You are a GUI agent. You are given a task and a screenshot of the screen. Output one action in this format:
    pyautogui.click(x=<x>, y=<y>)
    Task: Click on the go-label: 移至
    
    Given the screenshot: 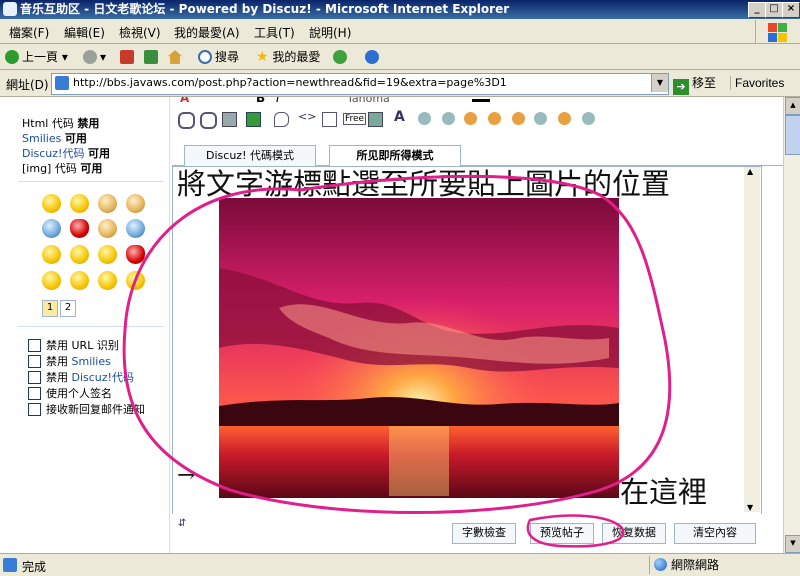 What is the action you would take?
    pyautogui.click(x=704, y=83)
    